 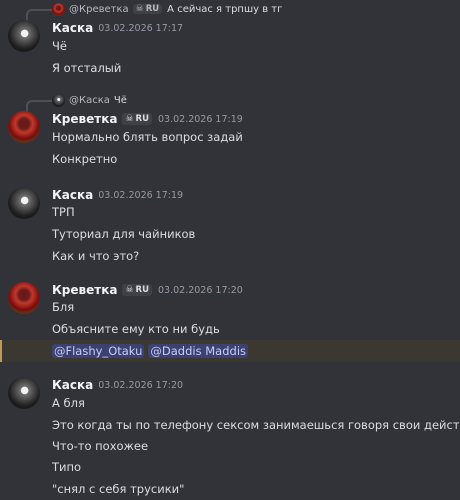 What do you see at coordinates (85, 159) in the screenshot?
I see `message-text: Конкретно` at bounding box center [85, 159].